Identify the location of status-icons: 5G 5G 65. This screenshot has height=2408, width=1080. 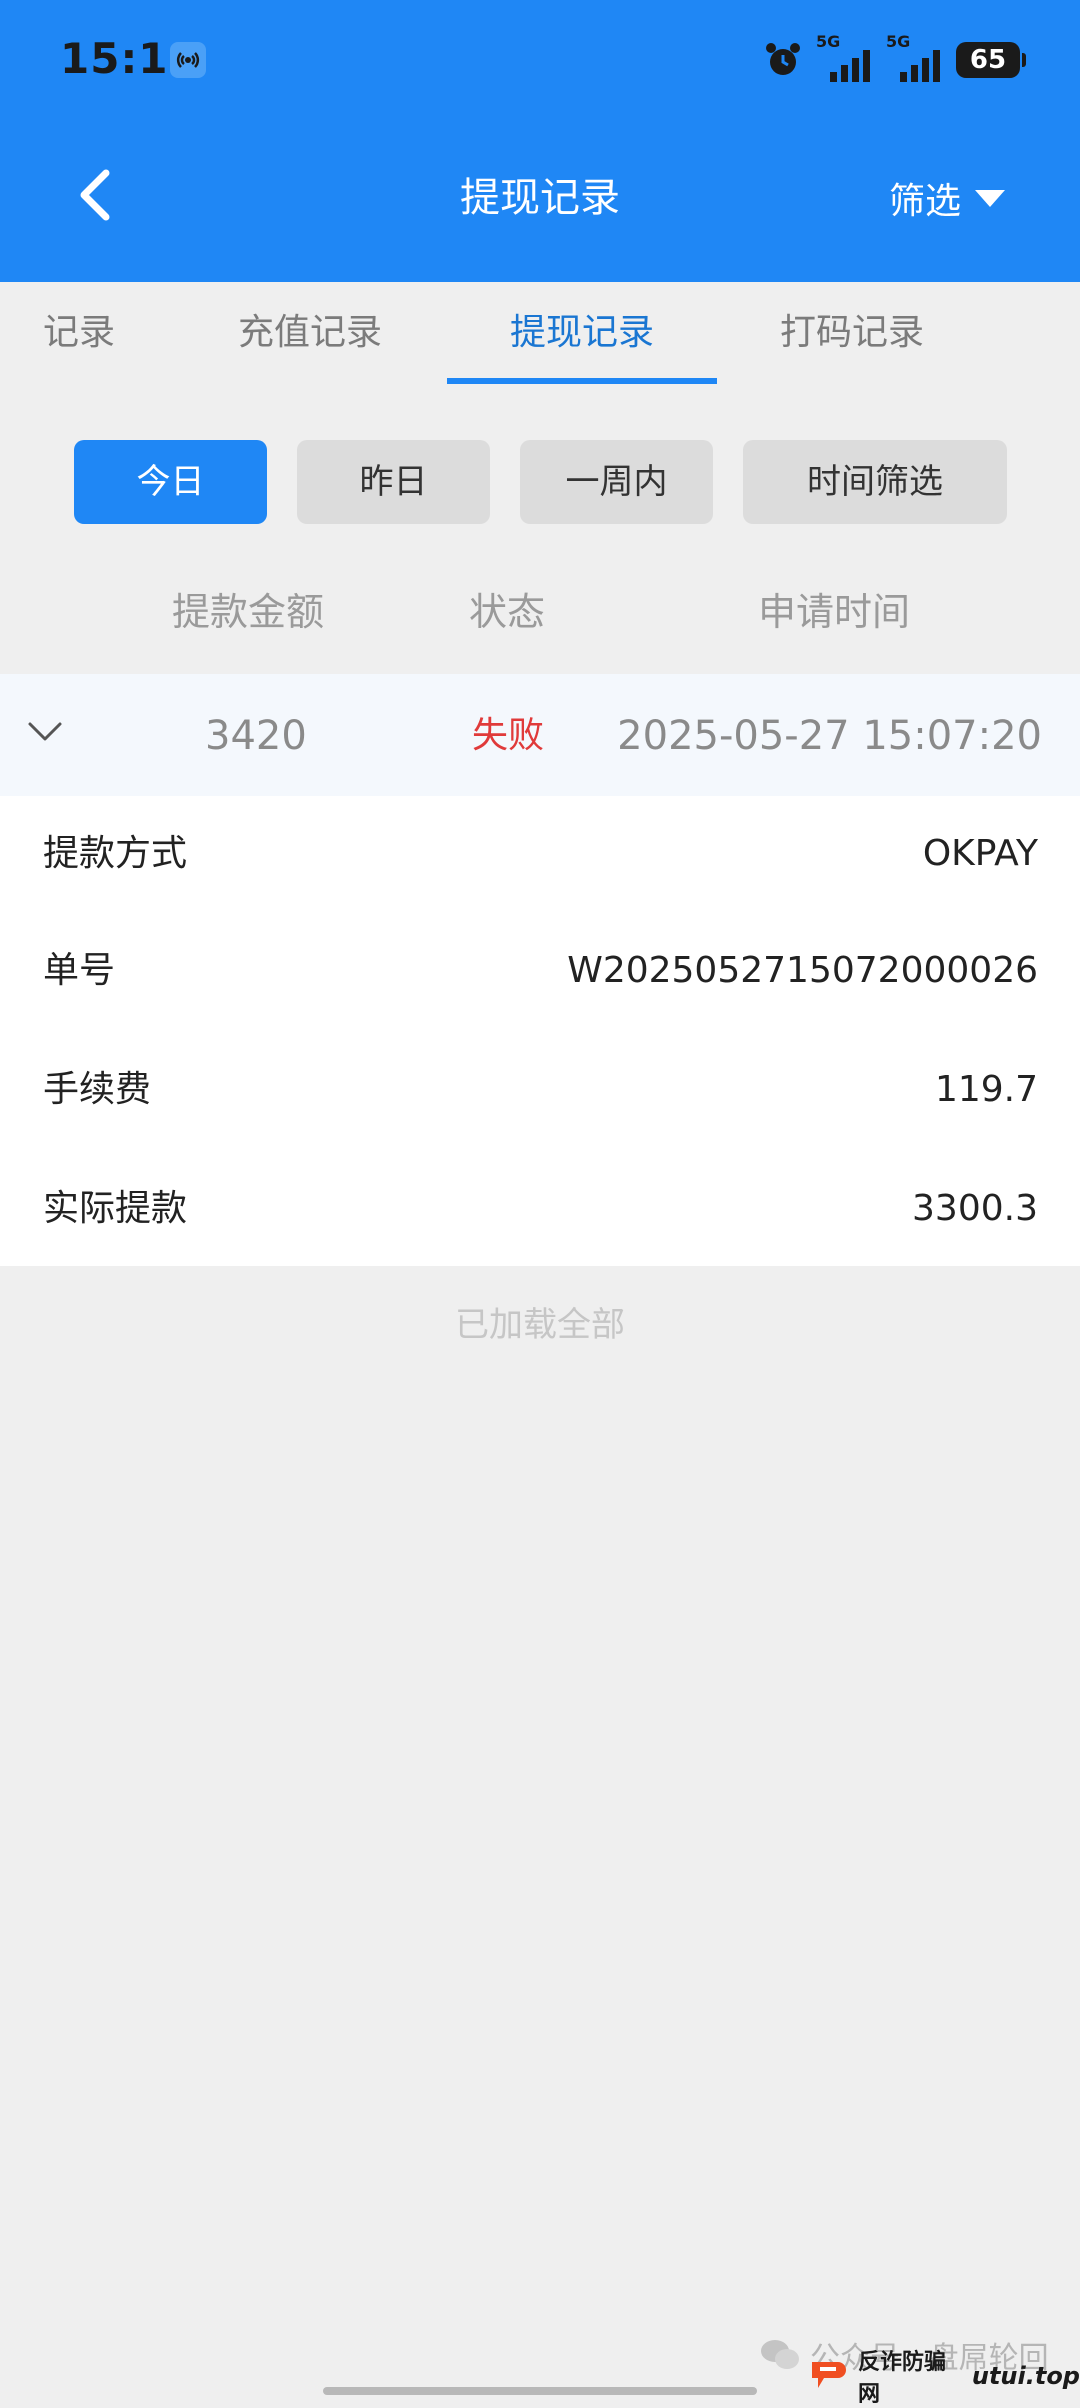
(895, 57).